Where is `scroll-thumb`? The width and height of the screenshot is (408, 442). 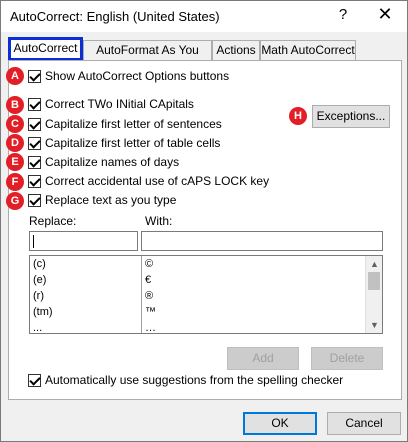 scroll-thumb is located at coordinates (374, 281).